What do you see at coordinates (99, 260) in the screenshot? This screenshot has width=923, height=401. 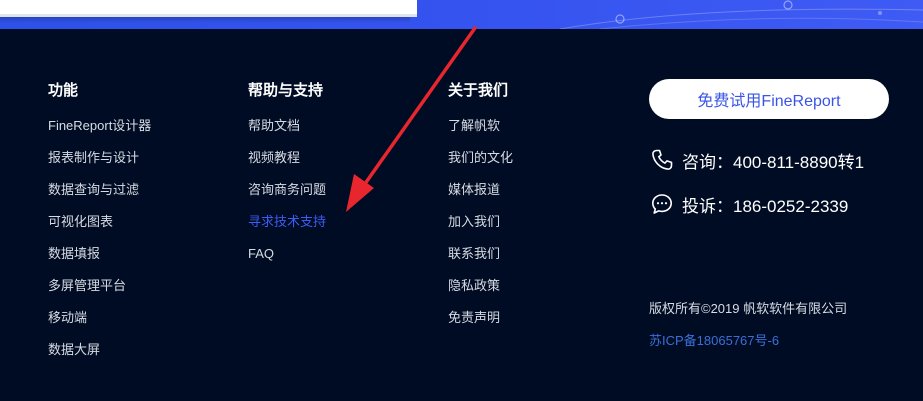 I see `features-link: 数据填报` at bounding box center [99, 260].